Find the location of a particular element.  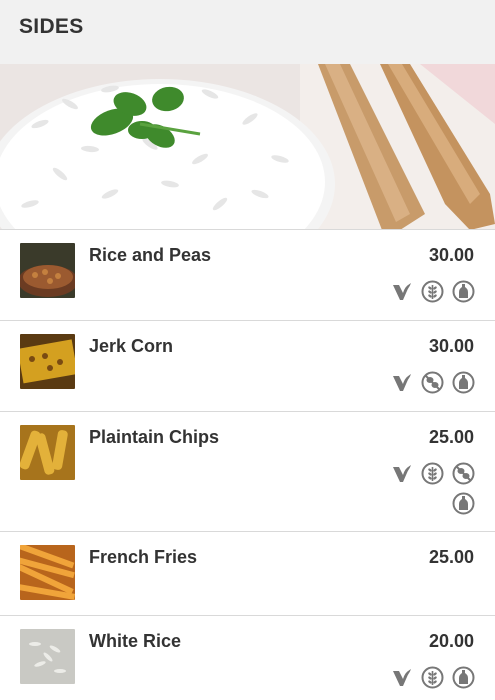

jerk-corn-thumbnail is located at coordinates (47, 361).